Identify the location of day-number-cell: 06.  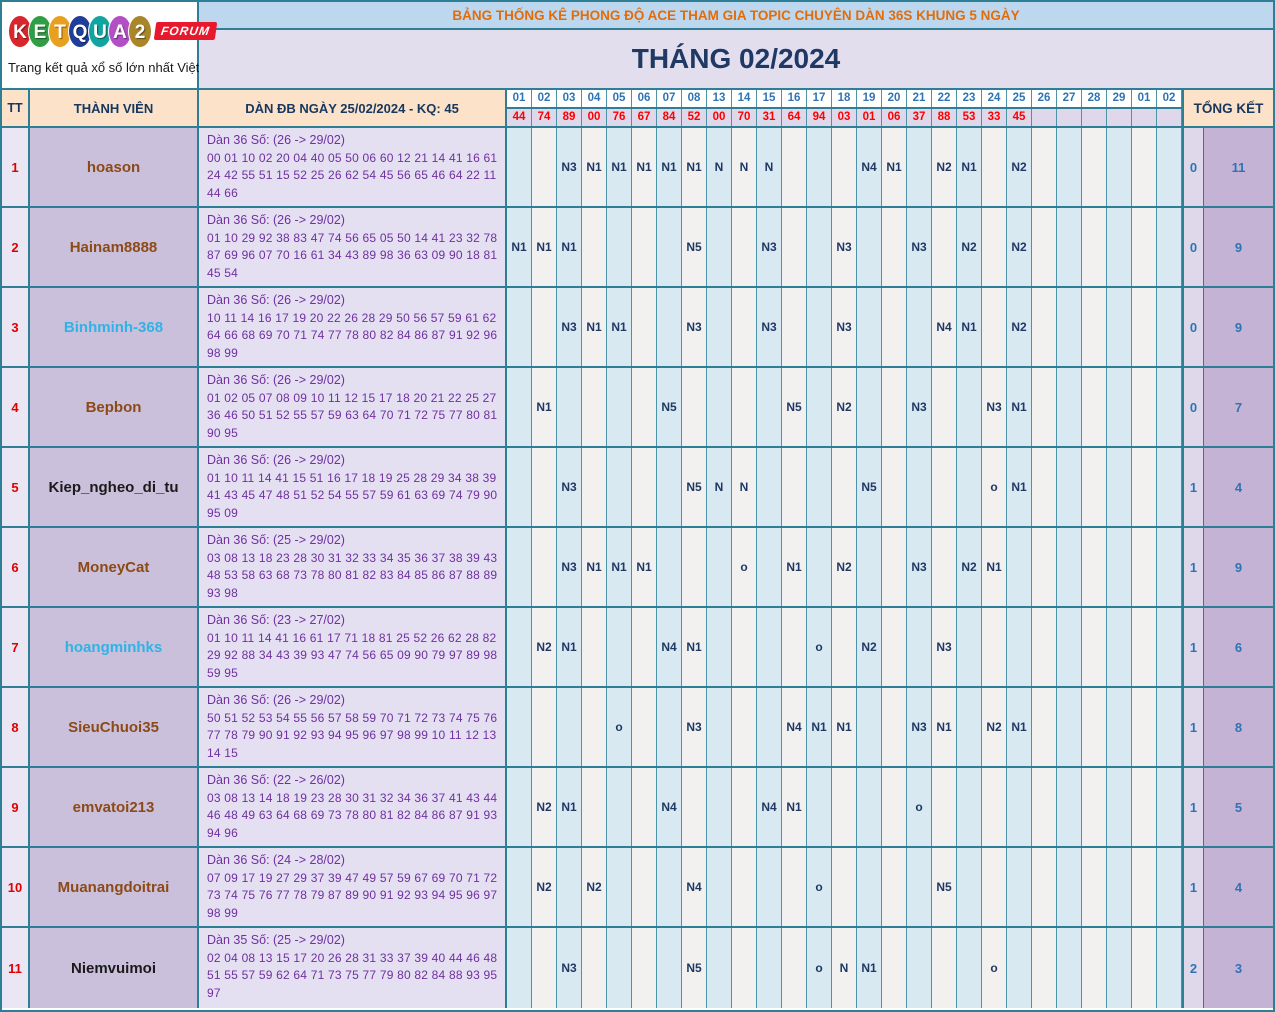
(644, 98).